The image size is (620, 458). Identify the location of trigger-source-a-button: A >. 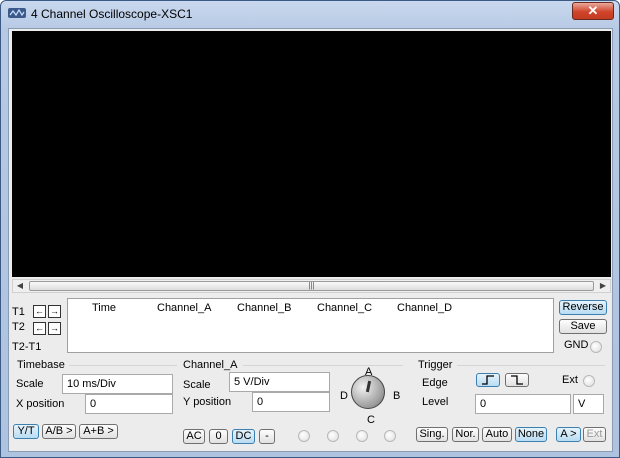
(568, 434).